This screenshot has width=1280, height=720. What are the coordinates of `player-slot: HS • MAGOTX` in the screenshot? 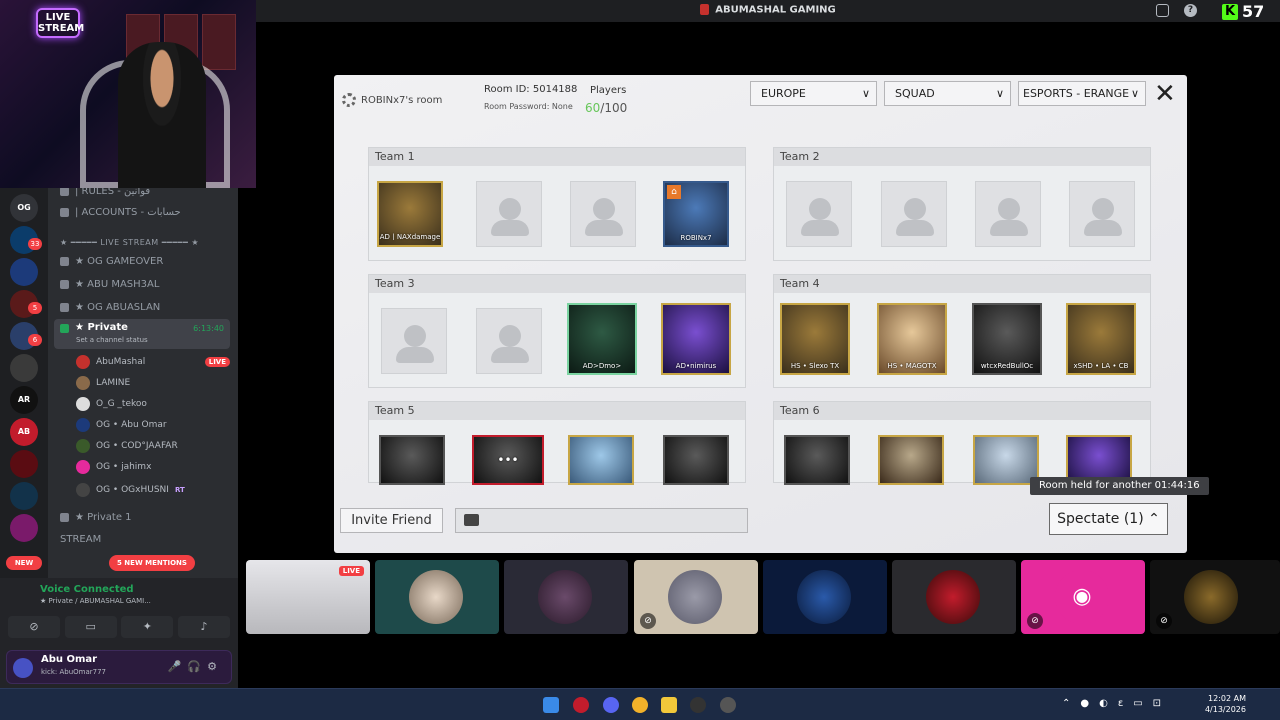 It's located at (912, 339).